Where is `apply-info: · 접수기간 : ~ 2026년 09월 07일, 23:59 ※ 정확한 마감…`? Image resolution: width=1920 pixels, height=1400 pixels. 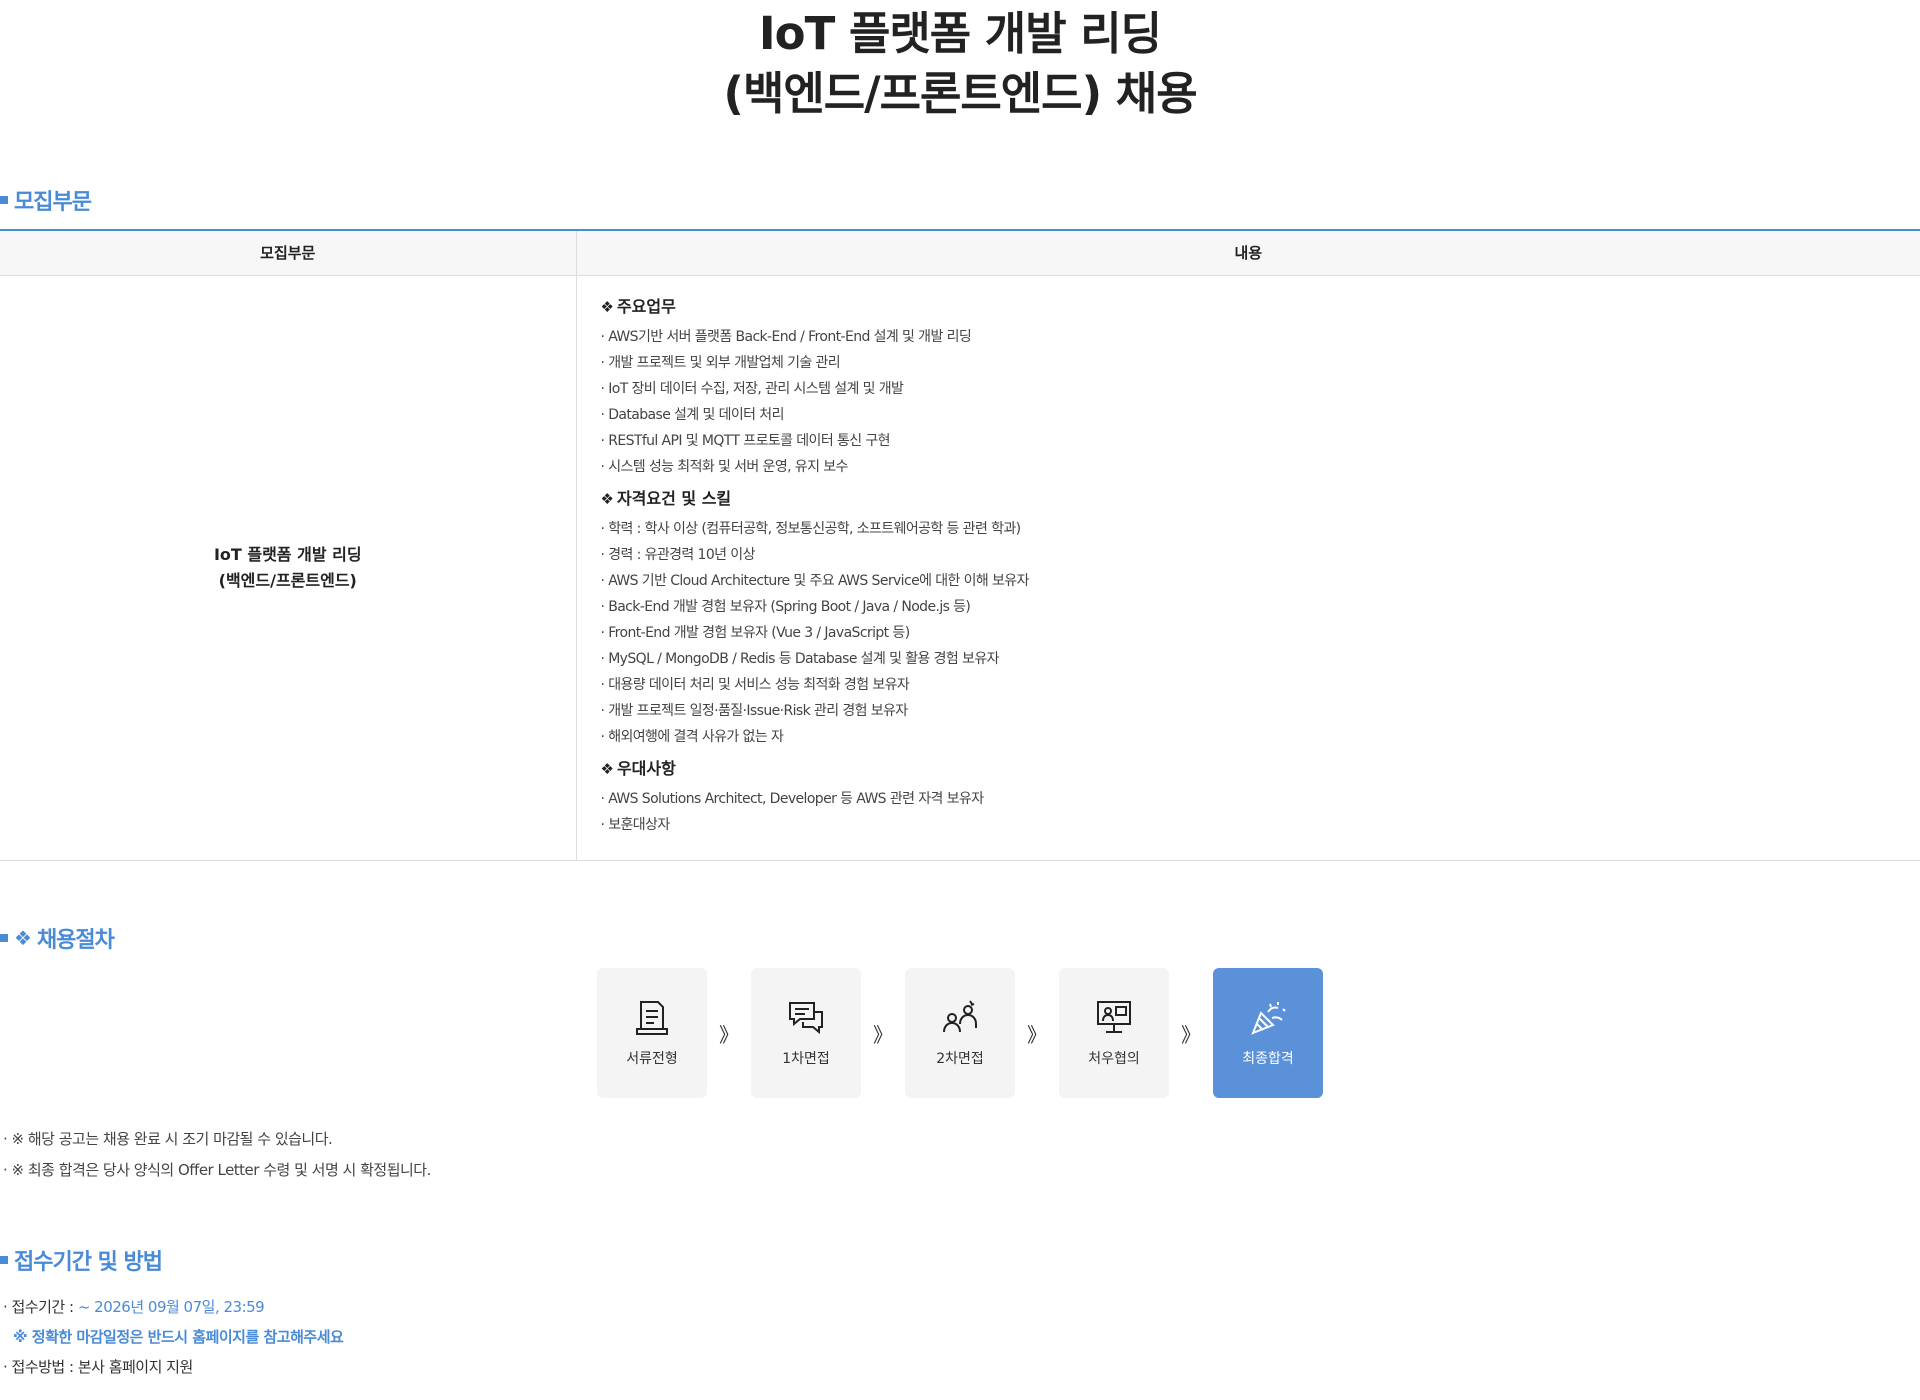 apply-info: · 접수기간 : ~ 2026년 09월 07일, 23:59 ※ 정확한 마감… is located at coordinates (173, 1337).